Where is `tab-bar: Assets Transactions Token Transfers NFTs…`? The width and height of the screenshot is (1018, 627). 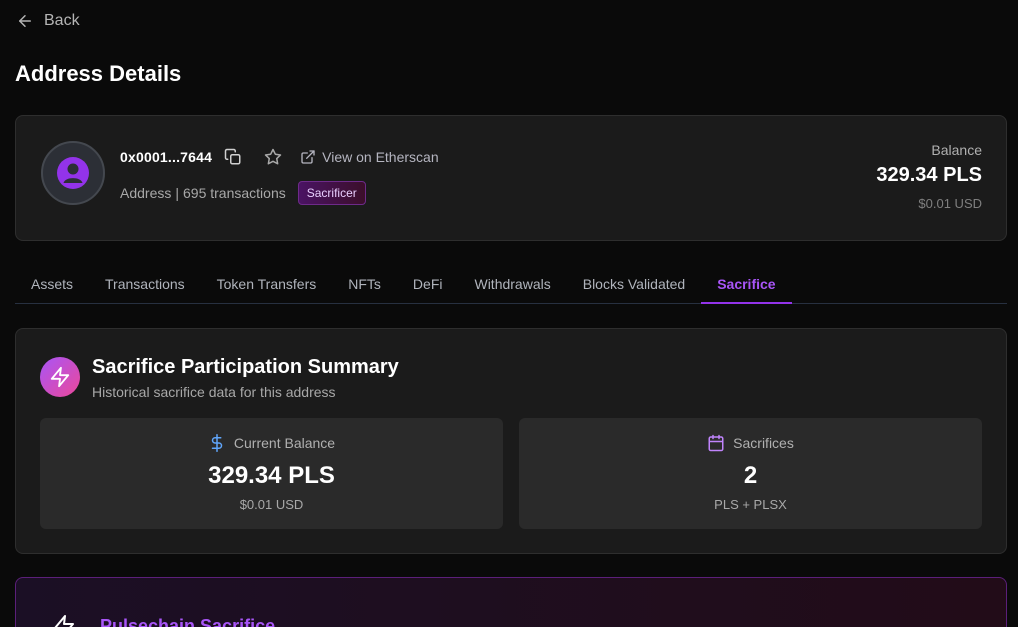 tab-bar: Assets Transactions Token Transfers NFTs… is located at coordinates (511, 285).